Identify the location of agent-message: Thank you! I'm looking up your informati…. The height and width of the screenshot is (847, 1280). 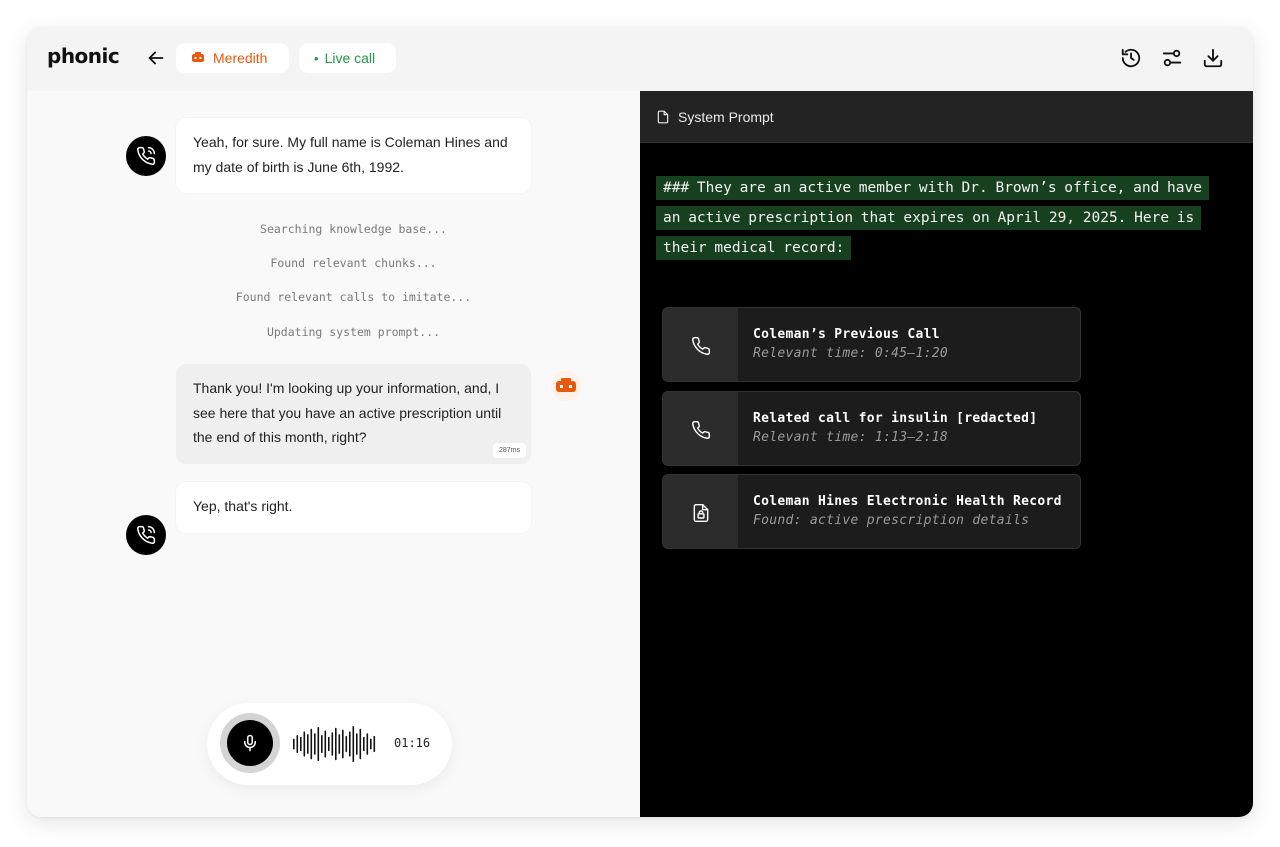
(353, 414).